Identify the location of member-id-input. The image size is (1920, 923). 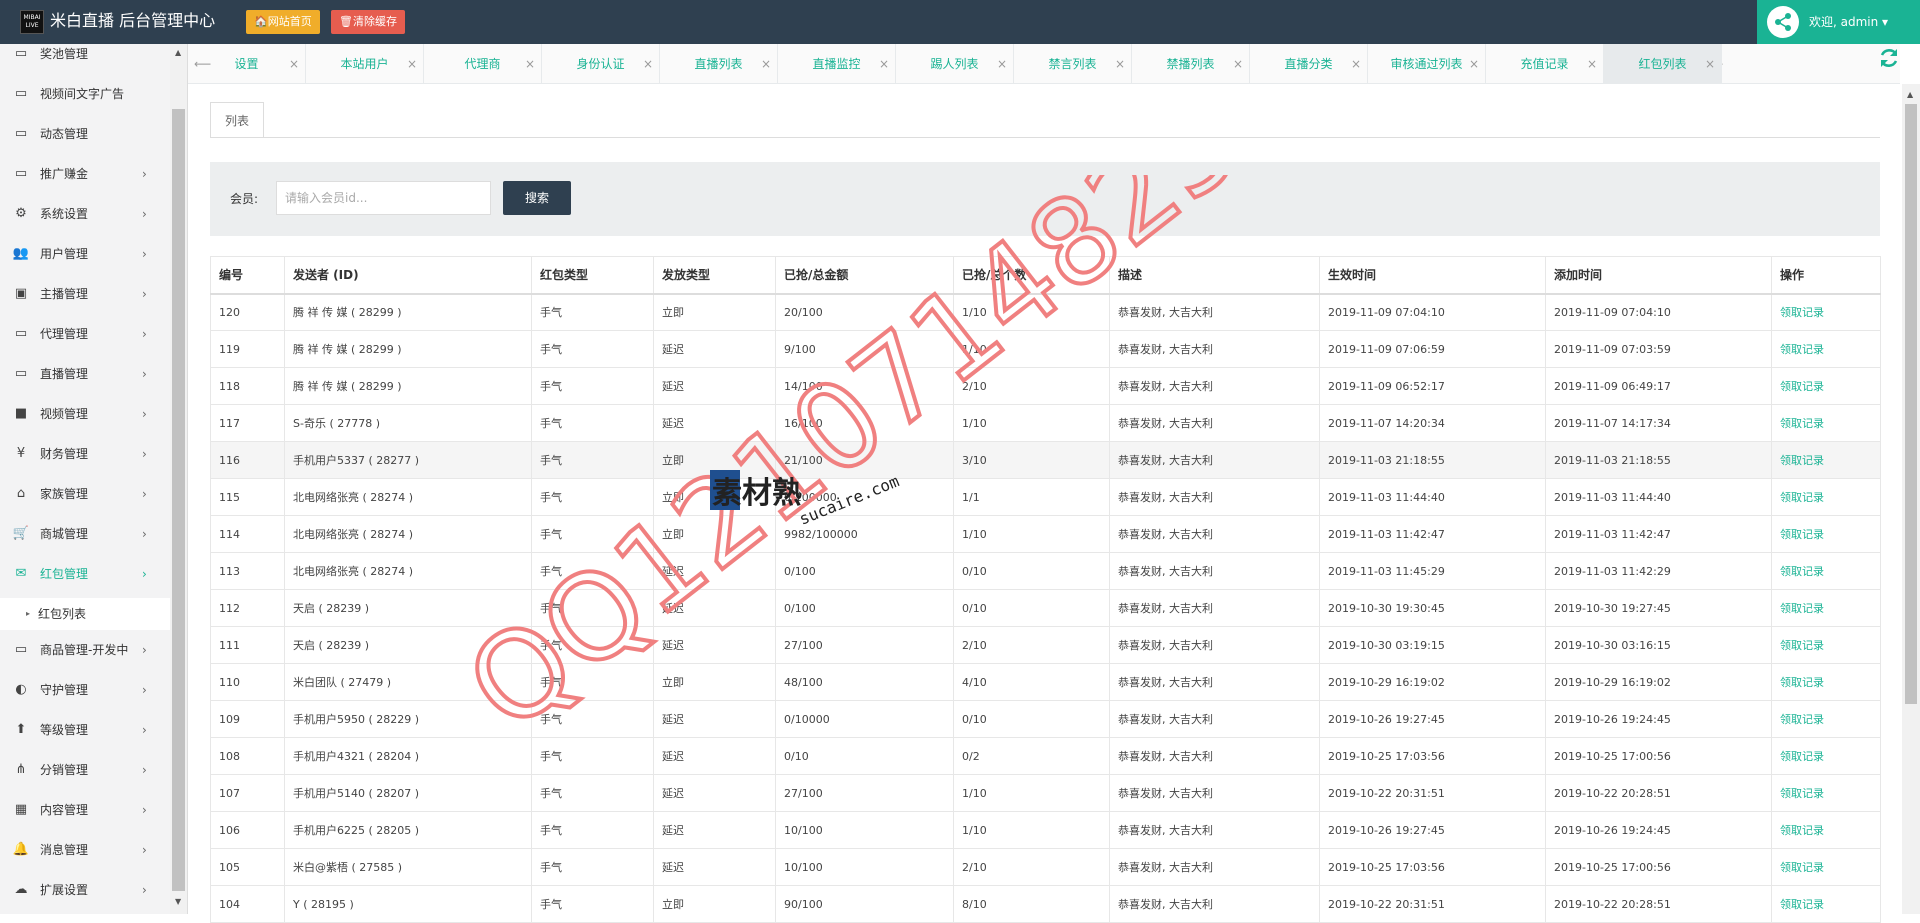
(383, 198).